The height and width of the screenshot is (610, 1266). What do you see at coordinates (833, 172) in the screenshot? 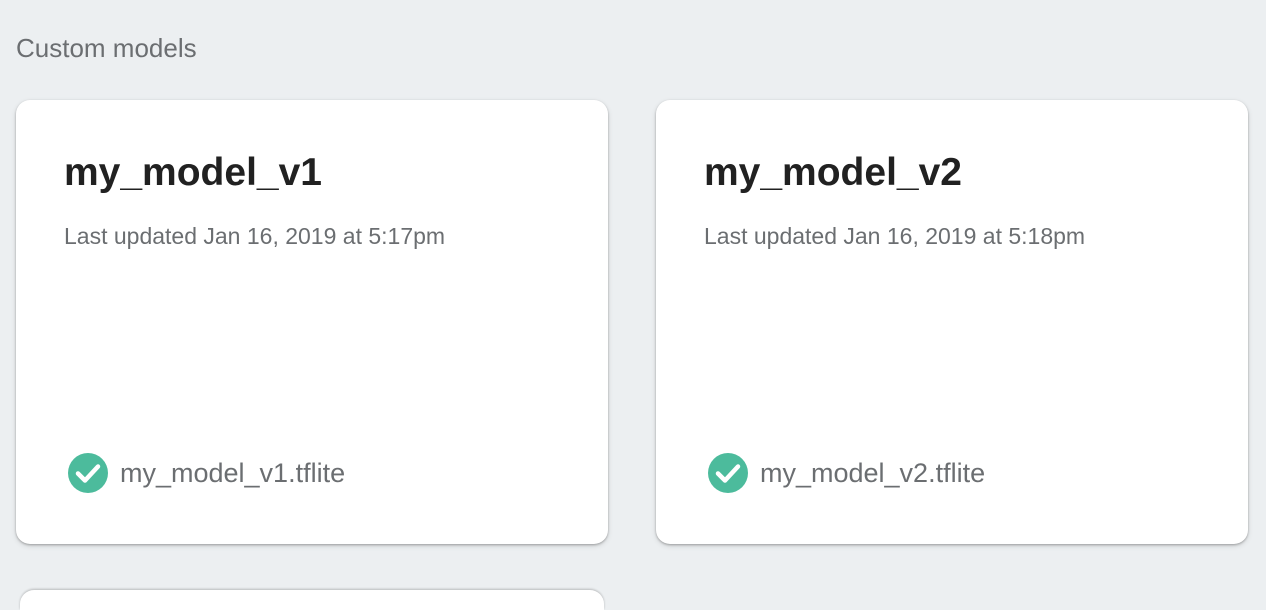
I see `model-name: my_model_v2` at bounding box center [833, 172].